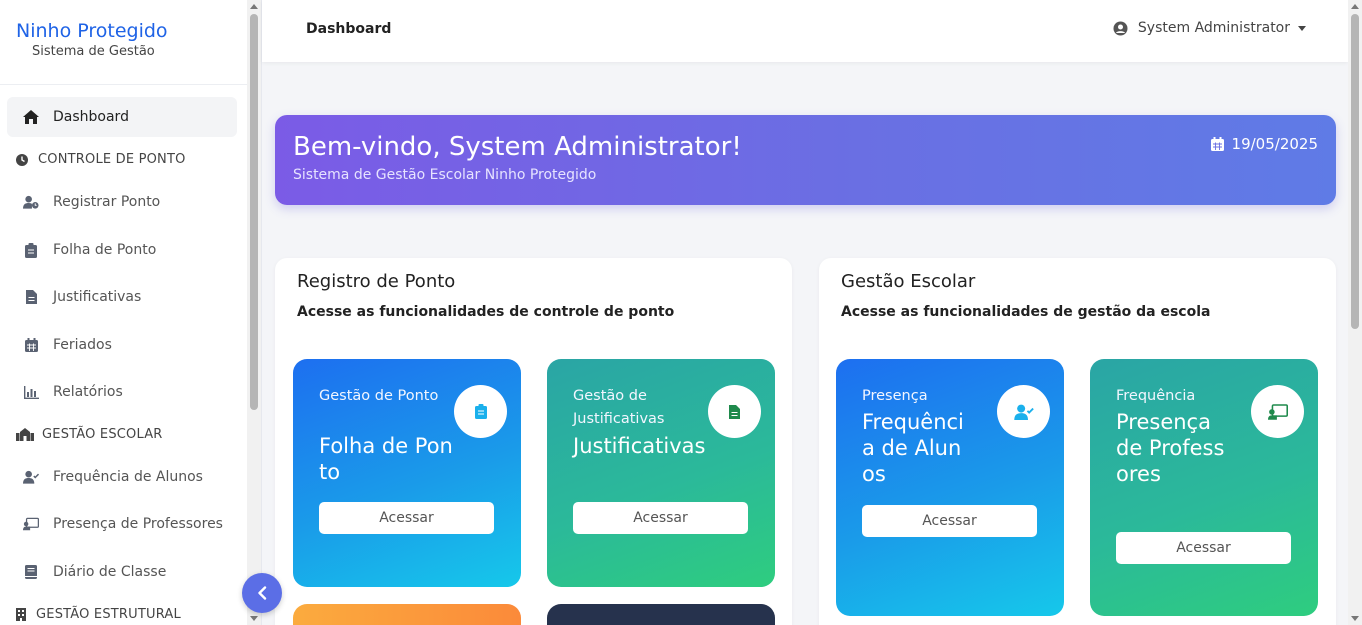  What do you see at coordinates (619, 407) in the screenshot?
I see `card-label: Gestão de Justificativas` at bounding box center [619, 407].